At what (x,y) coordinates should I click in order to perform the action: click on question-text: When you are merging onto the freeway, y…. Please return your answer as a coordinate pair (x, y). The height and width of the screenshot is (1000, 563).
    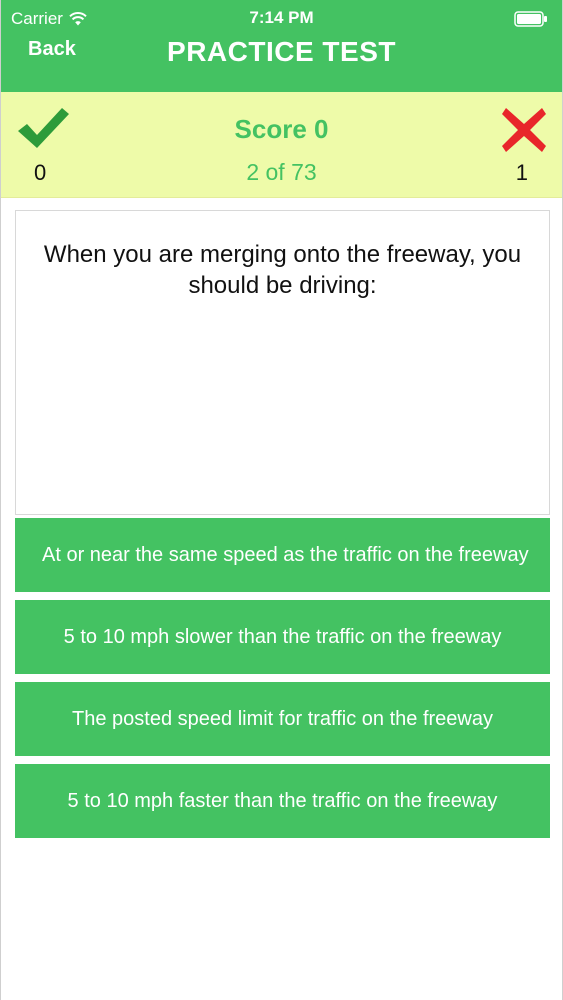
    Looking at the image, I should click on (282, 270).